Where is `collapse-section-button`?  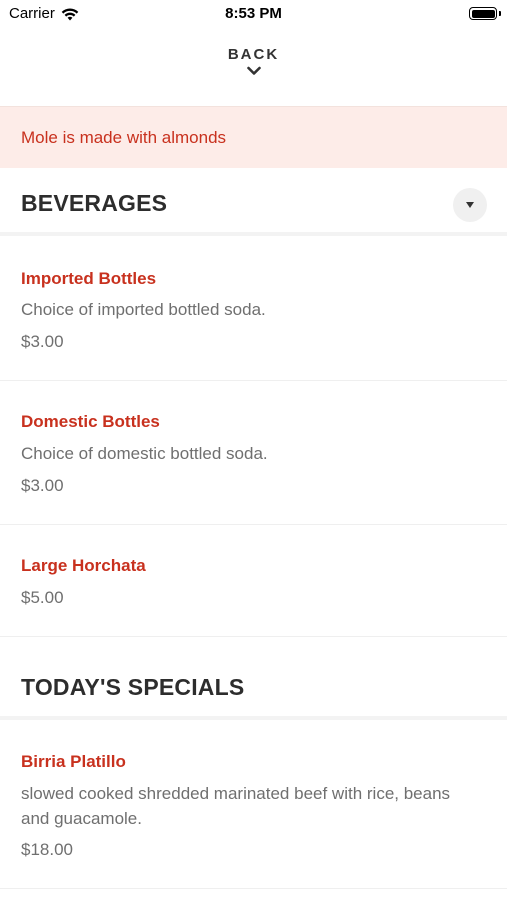
collapse-section-button is located at coordinates (470, 205).